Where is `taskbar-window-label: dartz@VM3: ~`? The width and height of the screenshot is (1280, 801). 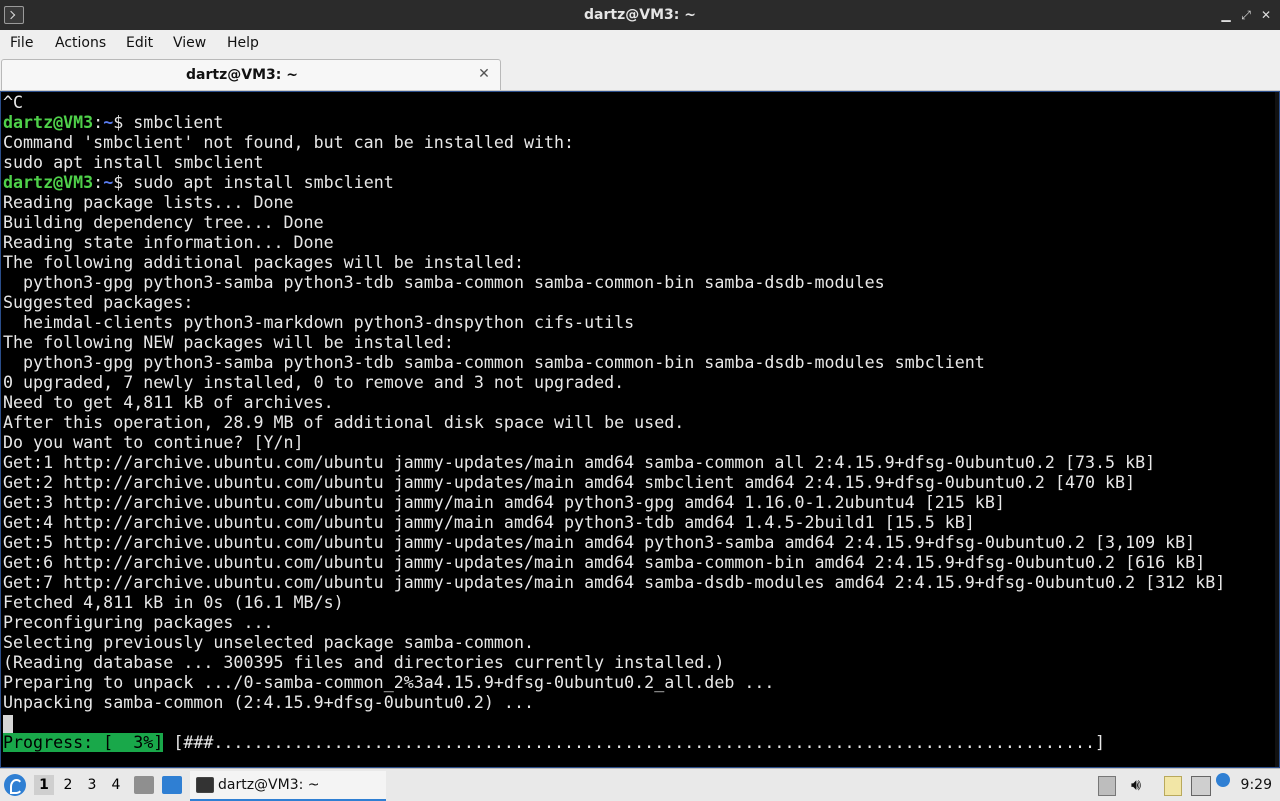
taskbar-window-label: dartz@VM3: ~ is located at coordinates (269, 785).